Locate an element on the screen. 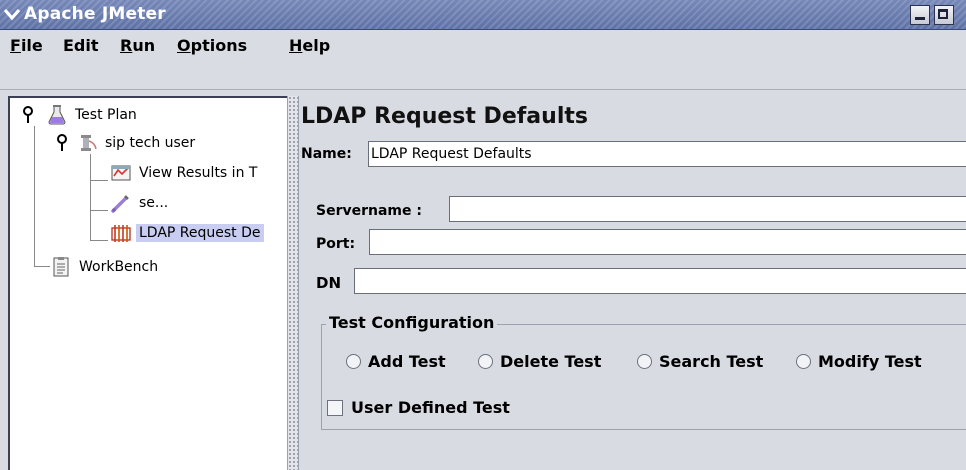 Image resolution: width=966 pixels, height=470 pixels. user-defined-test-checkbox: User Defined Test is located at coordinates (418, 407).